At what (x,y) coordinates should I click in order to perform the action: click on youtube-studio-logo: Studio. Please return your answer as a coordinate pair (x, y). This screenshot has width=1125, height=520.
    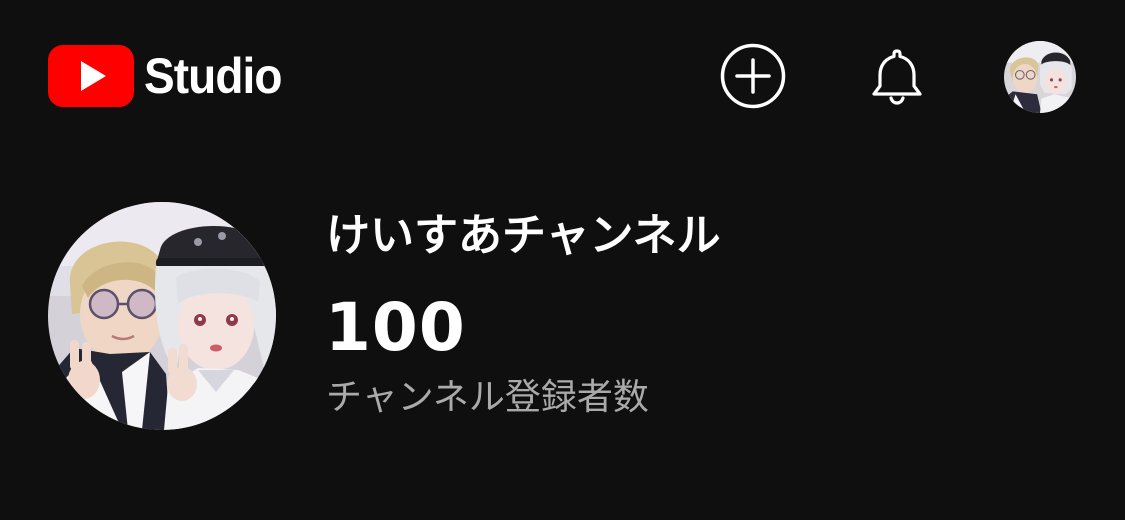
    Looking at the image, I should click on (171, 76).